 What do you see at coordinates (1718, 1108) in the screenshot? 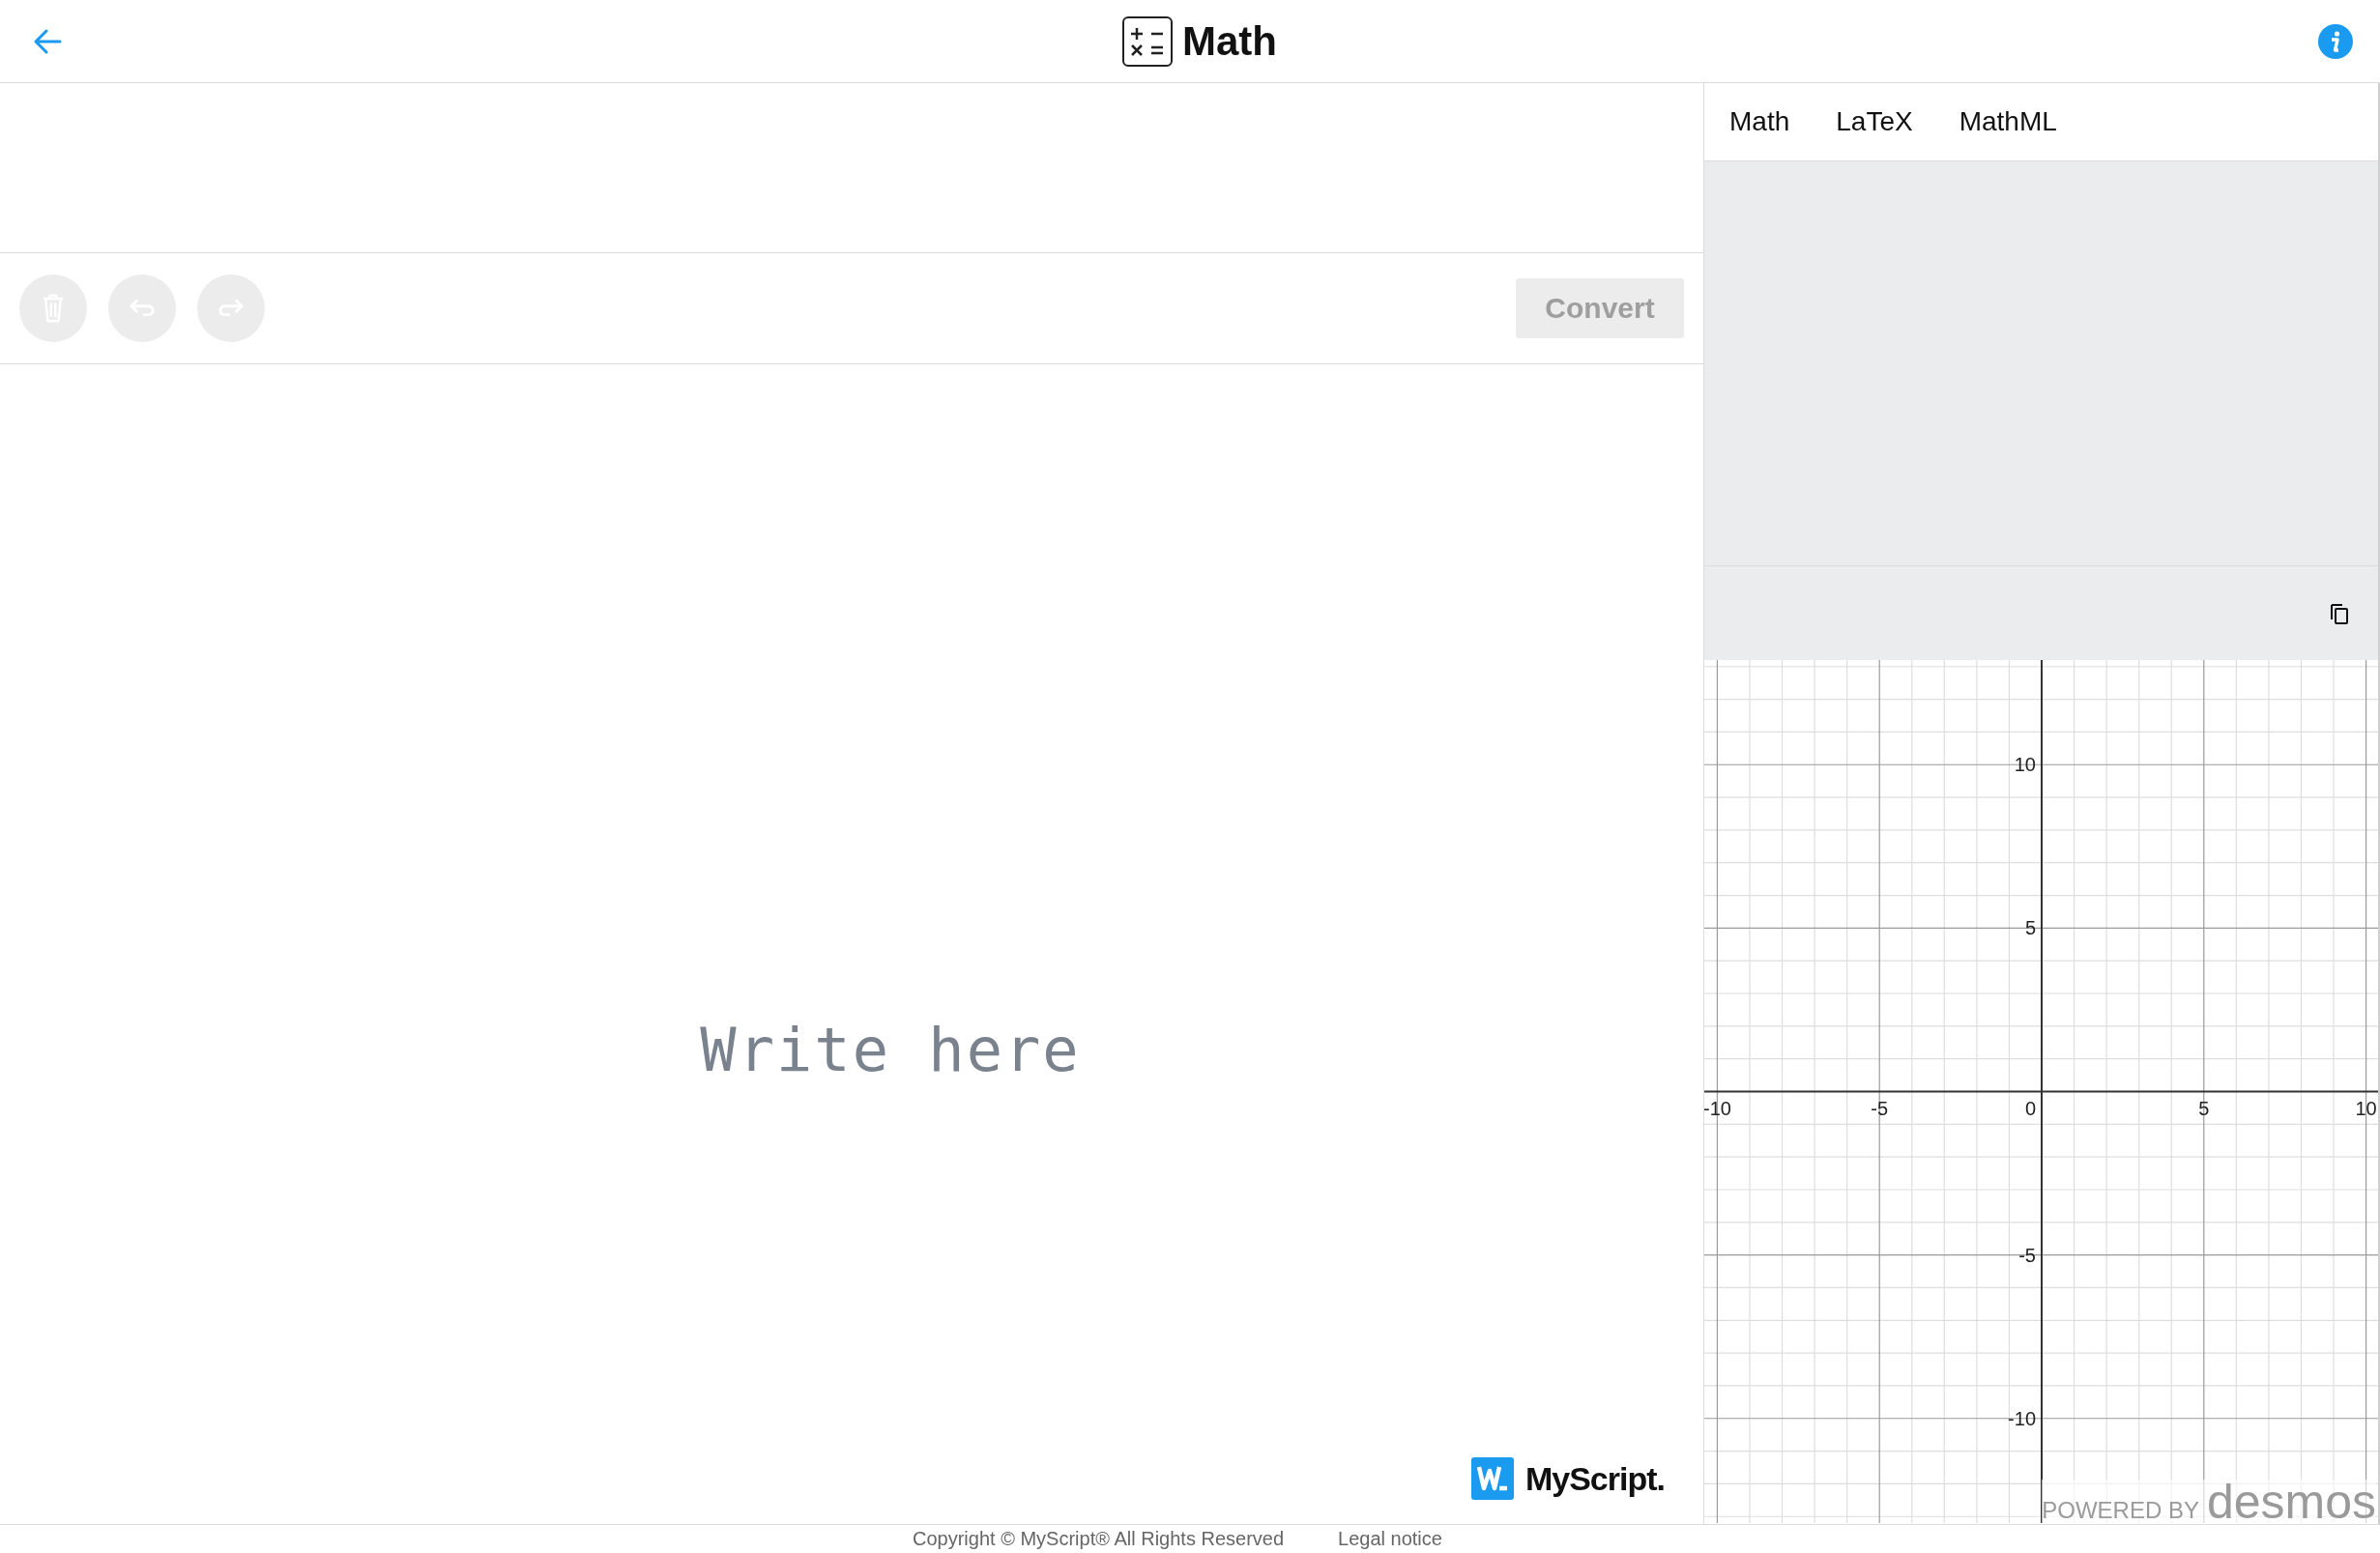
I see `x-tick-label: -10` at bounding box center [1718, 1108].